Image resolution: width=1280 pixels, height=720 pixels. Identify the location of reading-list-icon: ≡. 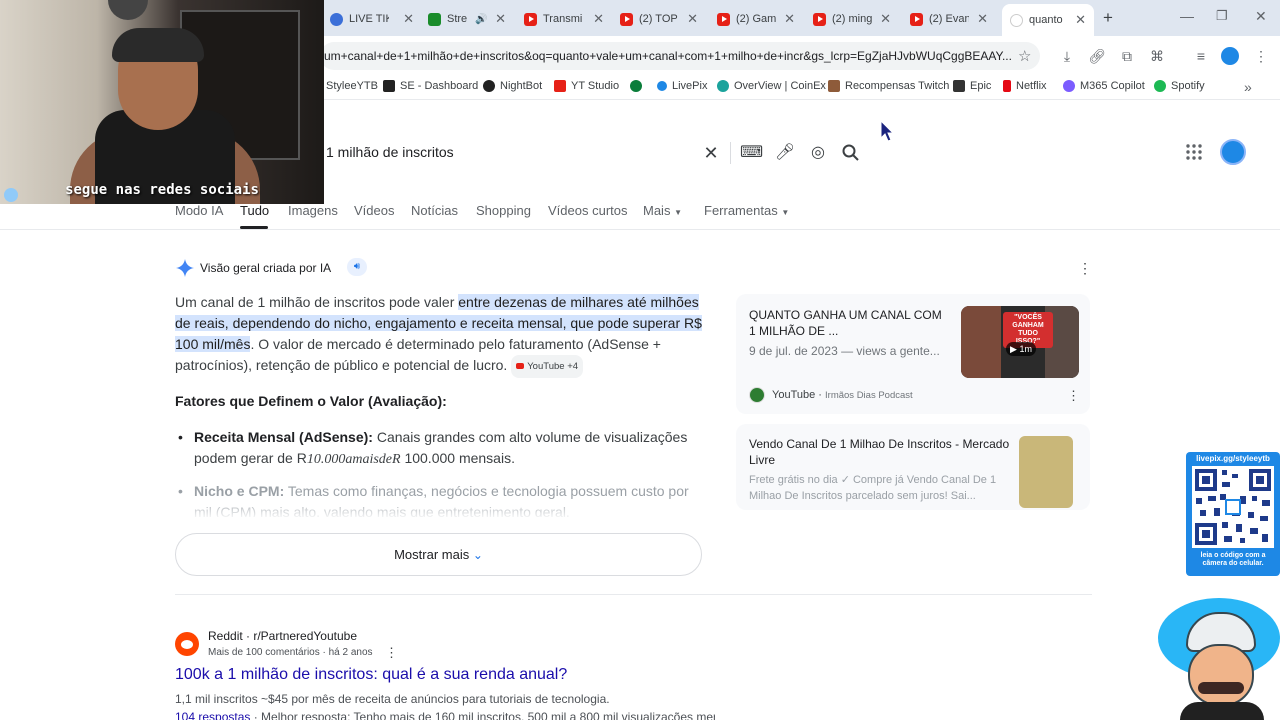
(1201, 56).